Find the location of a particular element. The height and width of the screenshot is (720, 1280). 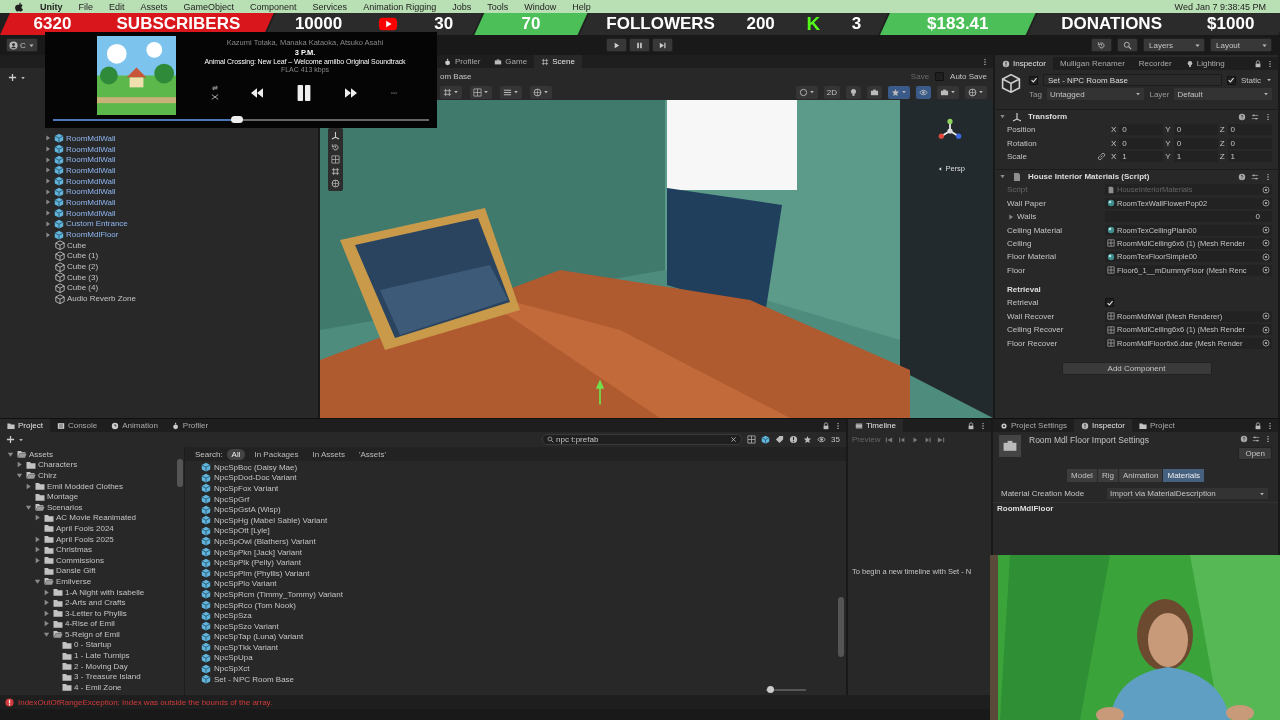

panel-tab: Animation is located at coordinates (134, 425).